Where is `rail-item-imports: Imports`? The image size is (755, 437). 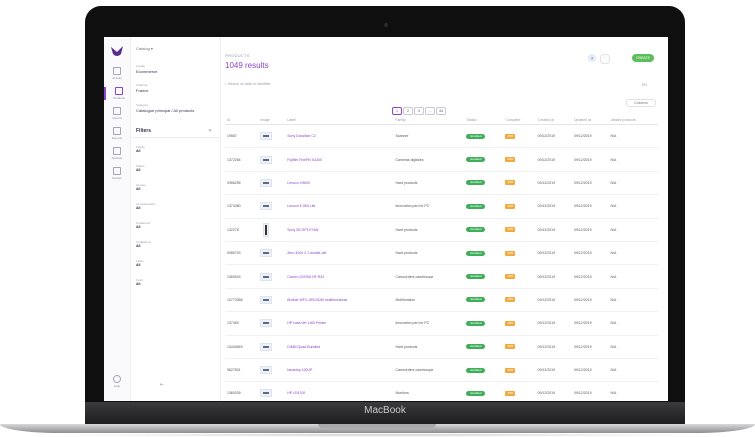
rail-item-imports: Imports is located at coordinates (117, 113).